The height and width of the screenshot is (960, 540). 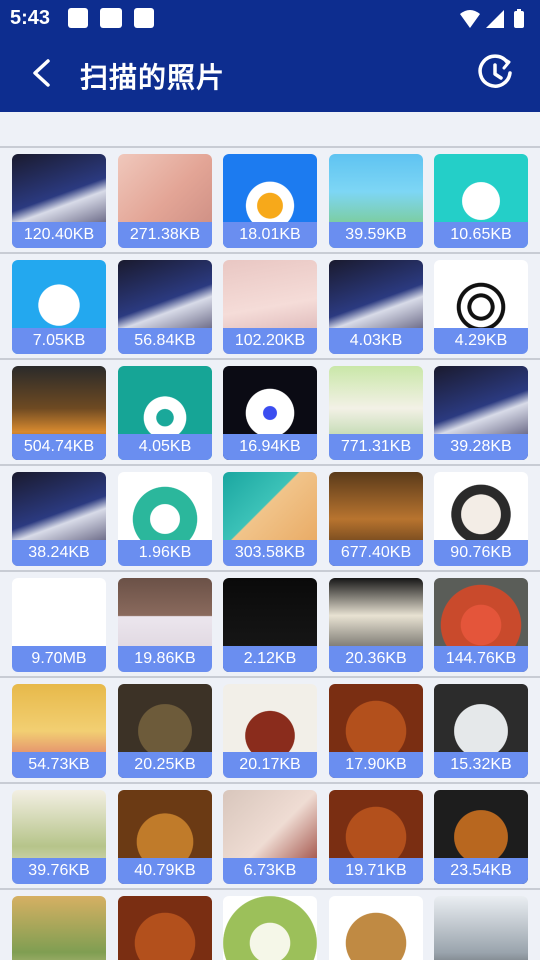 I want to click on photo-row: 504.74KB 4.05KB 16.94KB 771.31KB 39.28KB, so click(x=270, y=411).